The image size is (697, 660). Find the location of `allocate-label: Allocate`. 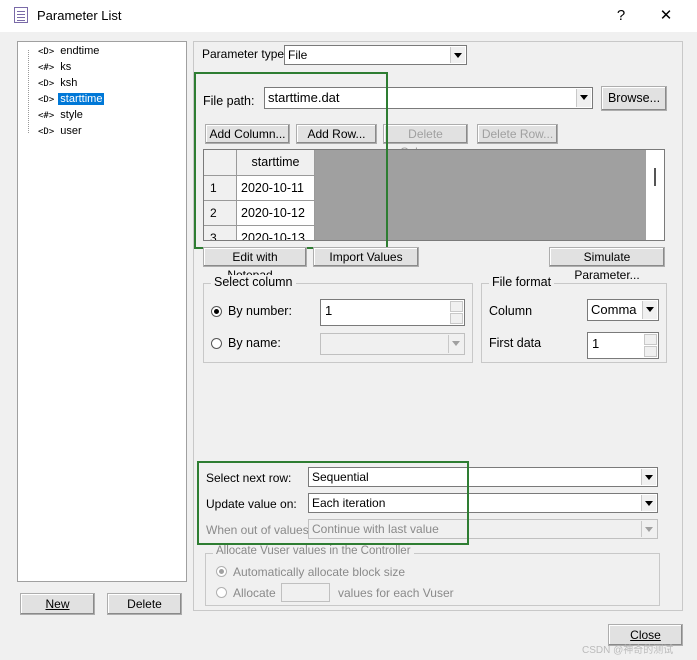

allocate-label: Allocate is located at coordinates (254, 593).